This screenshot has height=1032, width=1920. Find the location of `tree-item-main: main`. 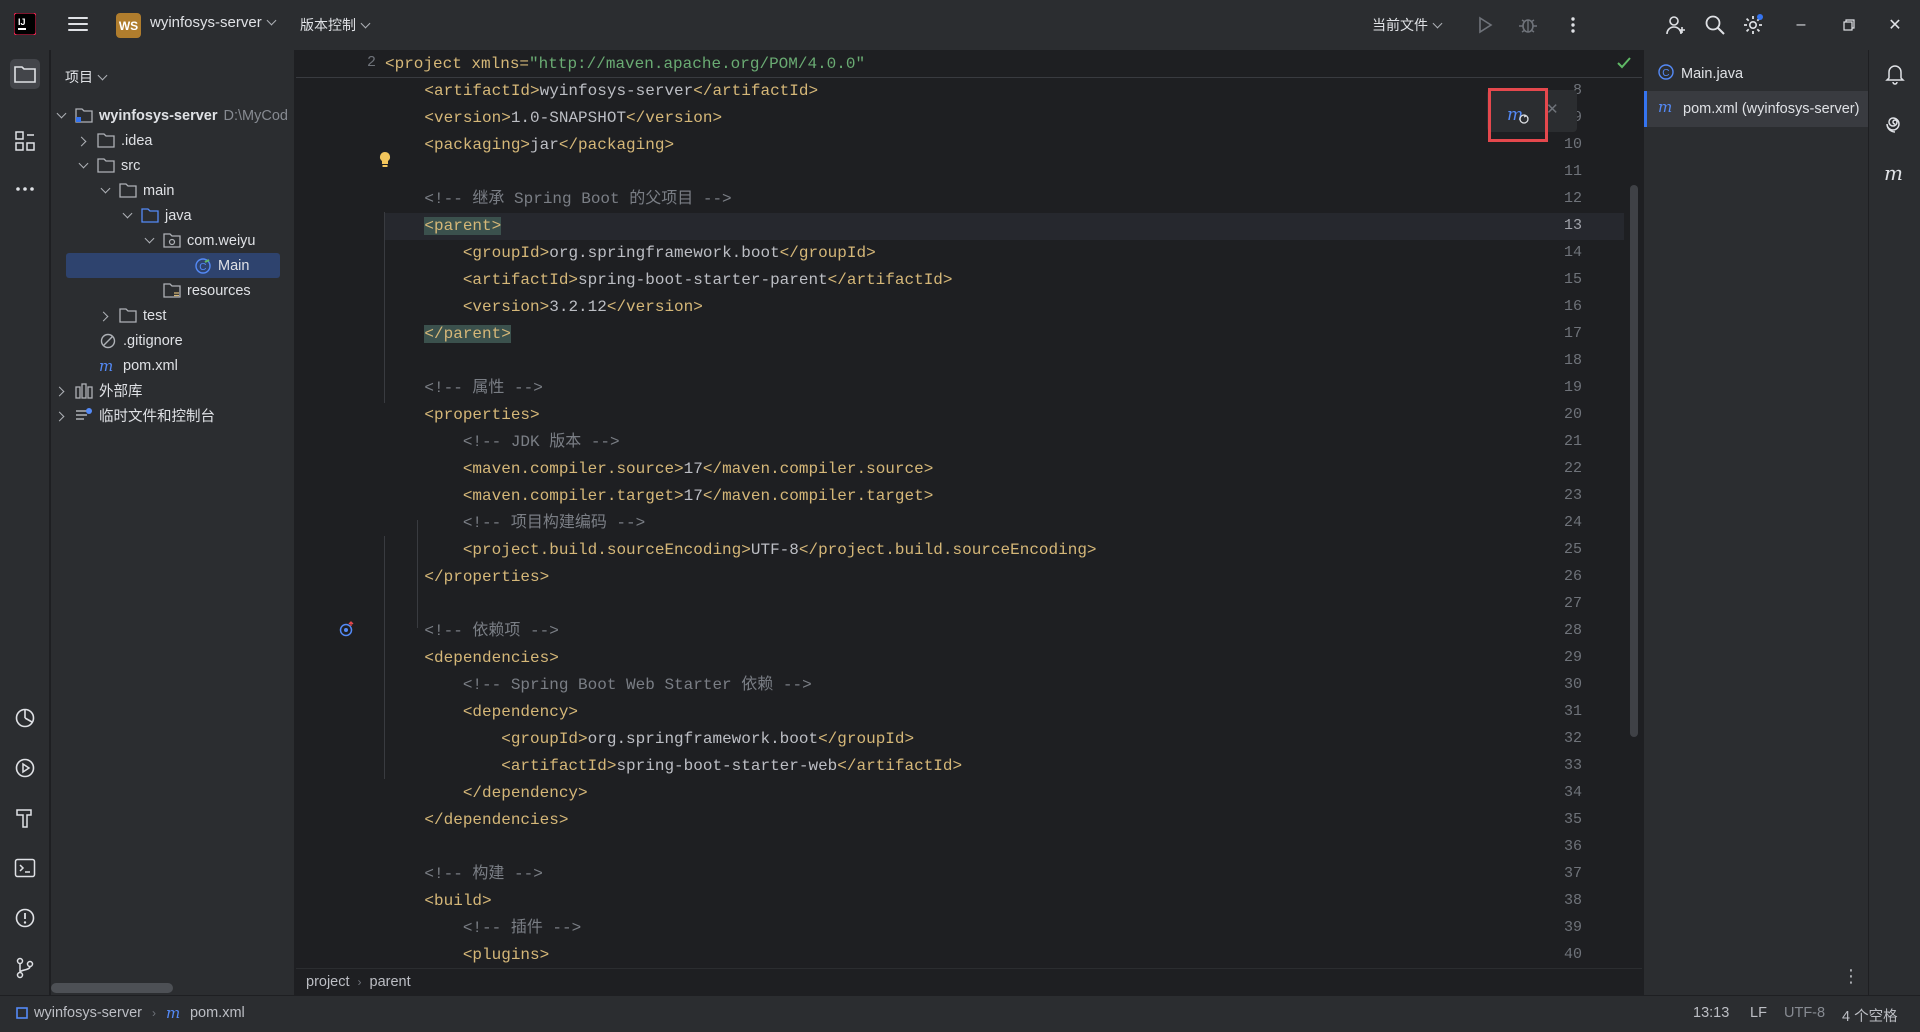

tree-item-main: main is located at coordinates (137, 190).